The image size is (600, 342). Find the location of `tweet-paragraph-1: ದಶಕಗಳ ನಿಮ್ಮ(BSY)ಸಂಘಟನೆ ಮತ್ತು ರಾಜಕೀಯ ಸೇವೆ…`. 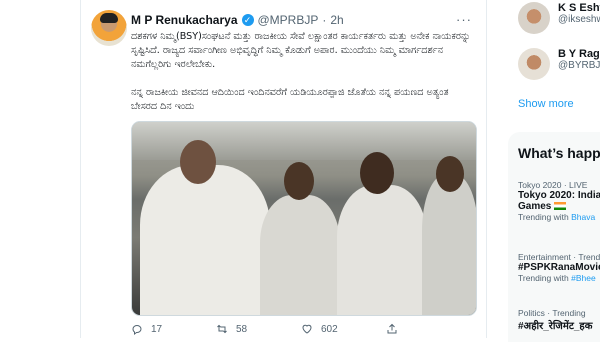

tweet-paragraph-1: ದಶಕಗಳ ನಿಮ್ಮ(BSY)ಸಂಘಟನೆ ಮತ್ತು ರಾಜಕೀಯ ಸೇವೆ… is located at coordinates (301, 50).